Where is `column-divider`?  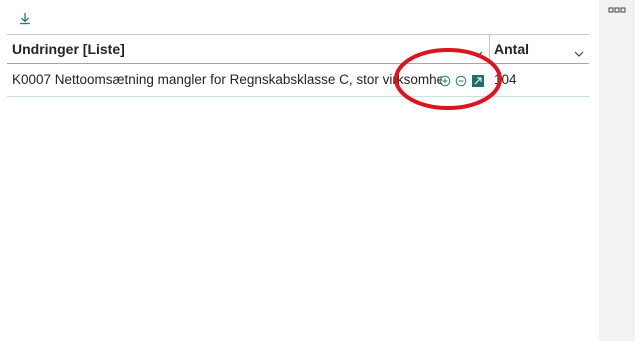
column-divider is located at coordinates (489, 49).